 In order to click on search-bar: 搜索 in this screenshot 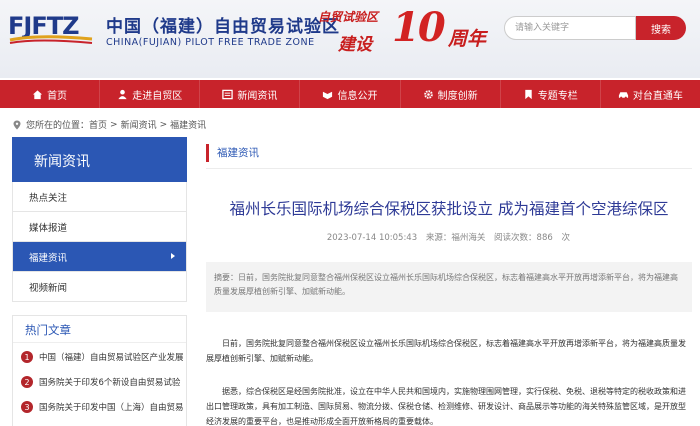, I will do `click(599, 28)`.